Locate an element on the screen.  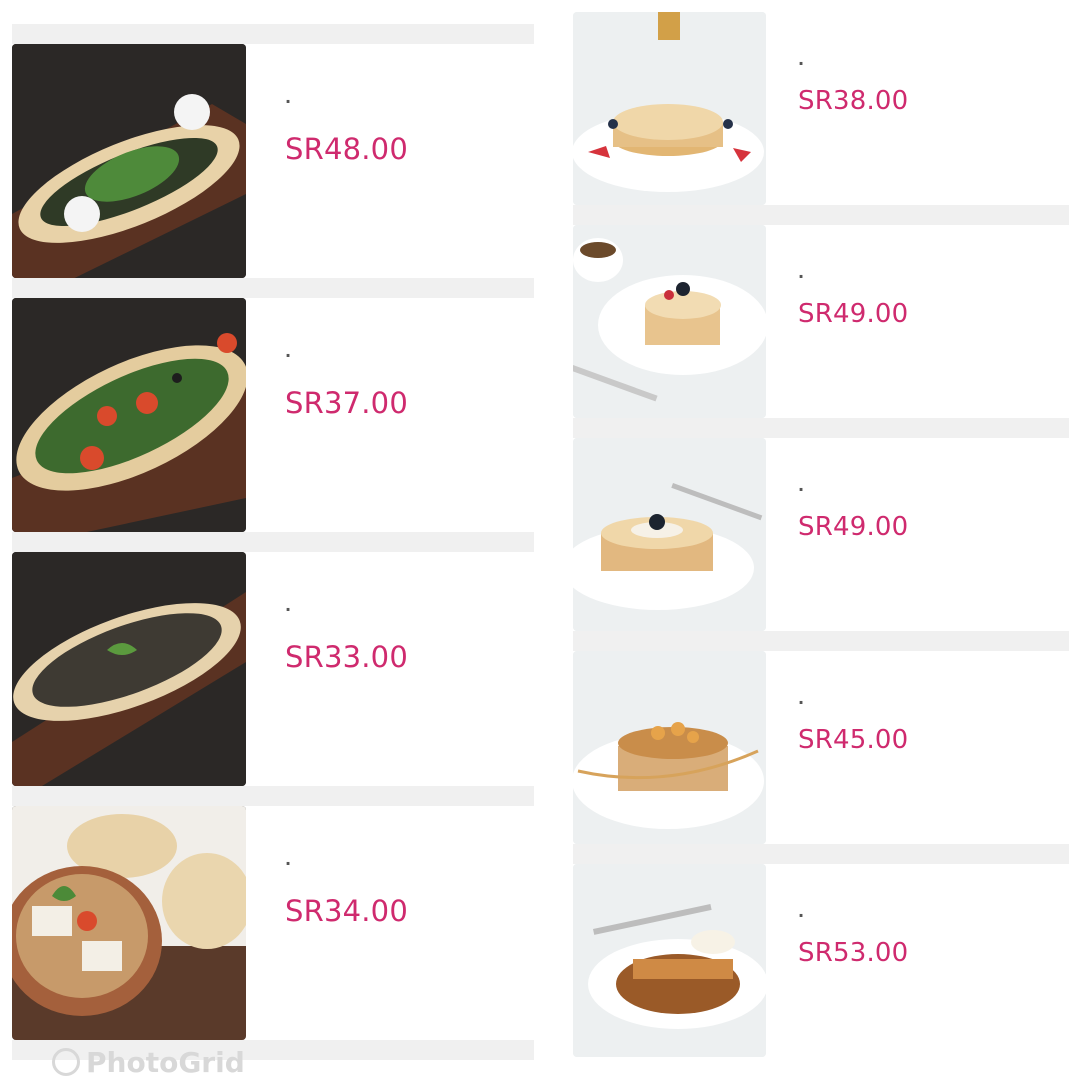
item-price: SR53.00 is located at coordinates (853, 953).